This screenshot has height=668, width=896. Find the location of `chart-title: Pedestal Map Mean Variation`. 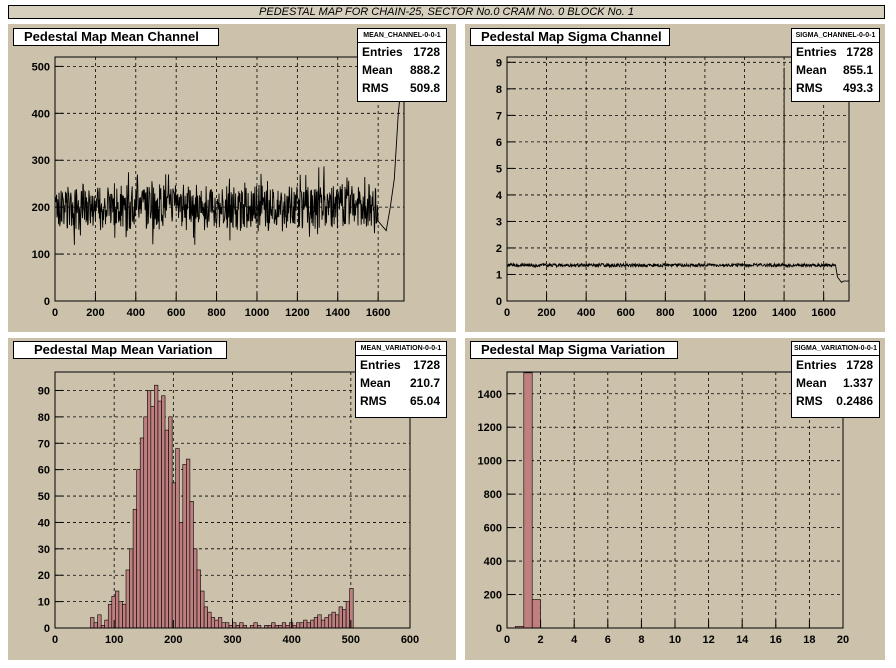

chart-title: Pedestal Map Mean Variation is located at coordinates (120, 350).